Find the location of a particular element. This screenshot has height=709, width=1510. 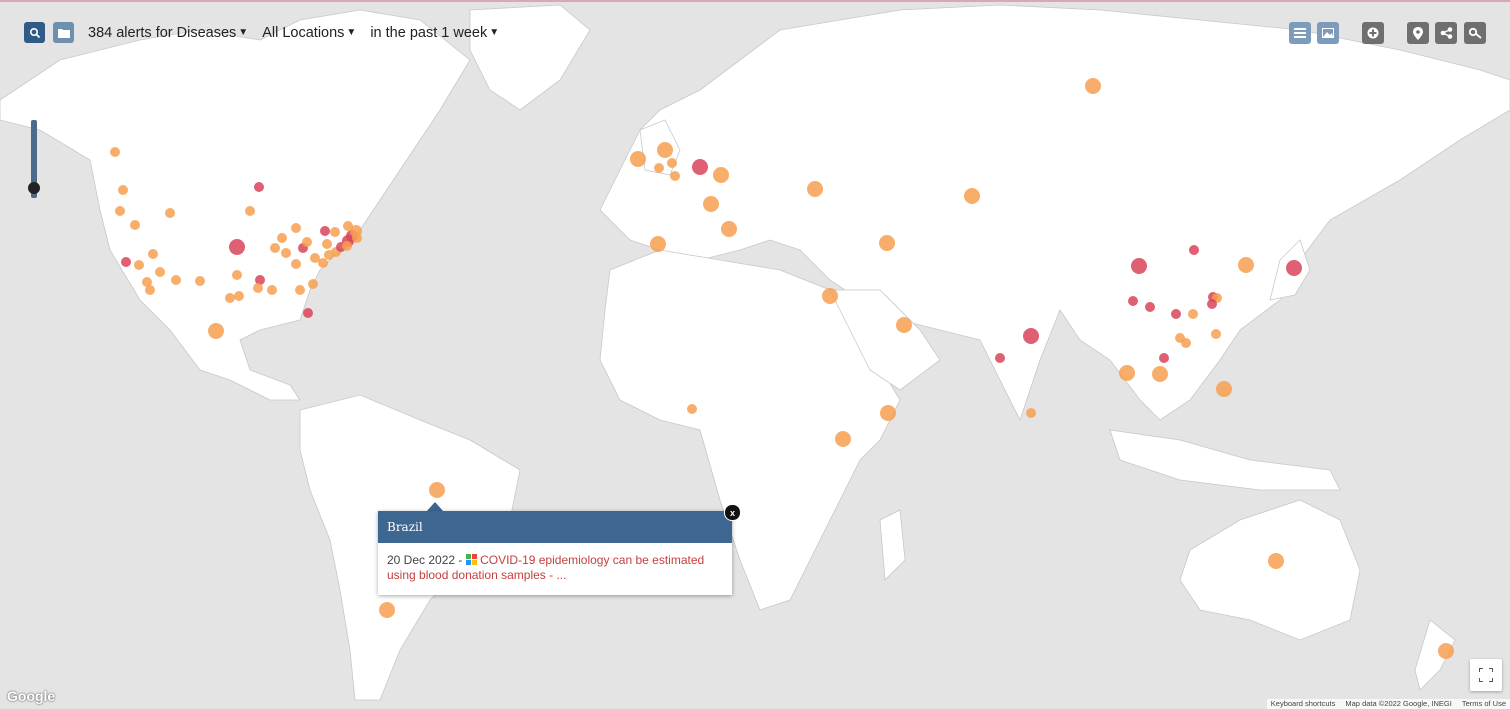

zoom-slider-handle is located at coordinates (34, 188).